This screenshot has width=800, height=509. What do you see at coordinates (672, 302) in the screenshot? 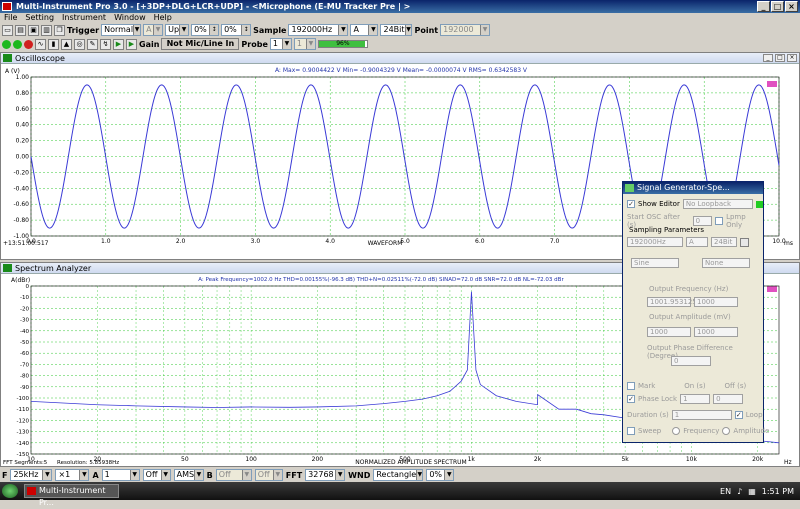
I see `frequency-a-input: 1001.953125` at bounding box center [672, 302].